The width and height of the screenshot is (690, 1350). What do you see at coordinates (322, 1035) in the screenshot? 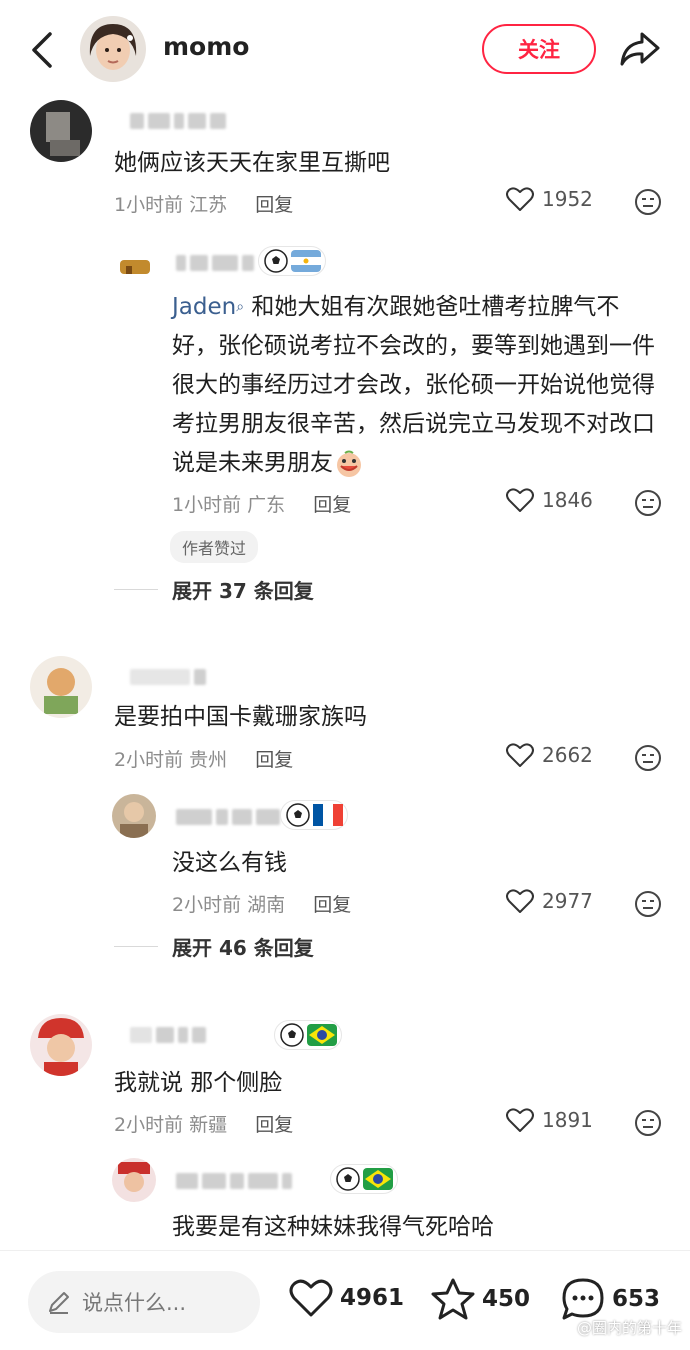
I see `brazil-flag-icon` at bounding box center [322, 1035].